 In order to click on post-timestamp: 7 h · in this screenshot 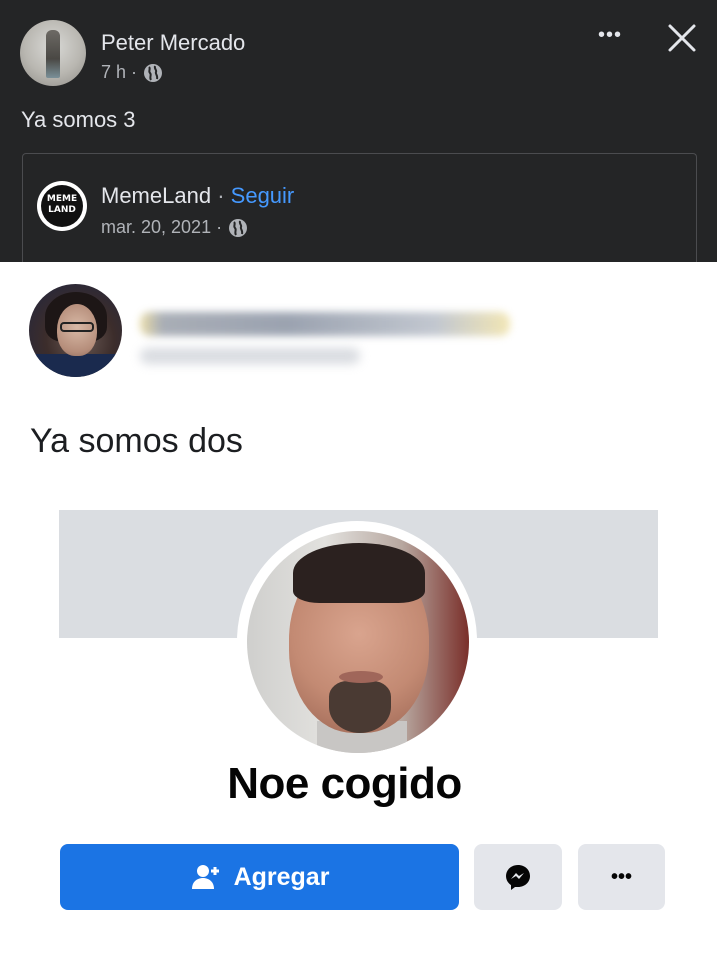, I will do `click(132, 72)`.